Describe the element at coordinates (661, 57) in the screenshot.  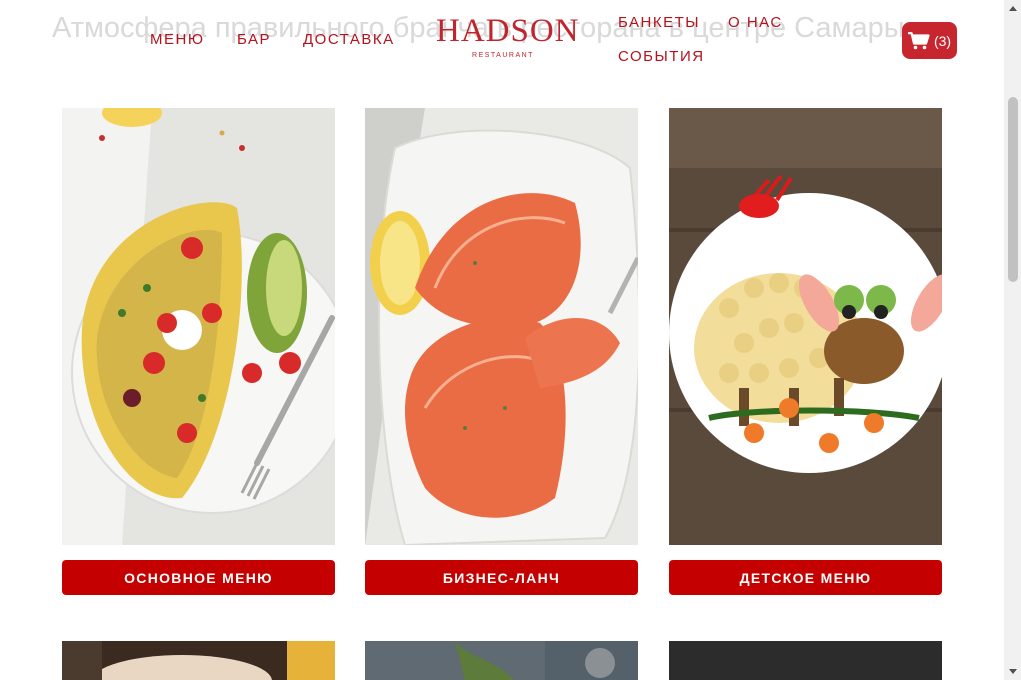
I see `nav-events-link: СОБЫТИЯ` at that location.